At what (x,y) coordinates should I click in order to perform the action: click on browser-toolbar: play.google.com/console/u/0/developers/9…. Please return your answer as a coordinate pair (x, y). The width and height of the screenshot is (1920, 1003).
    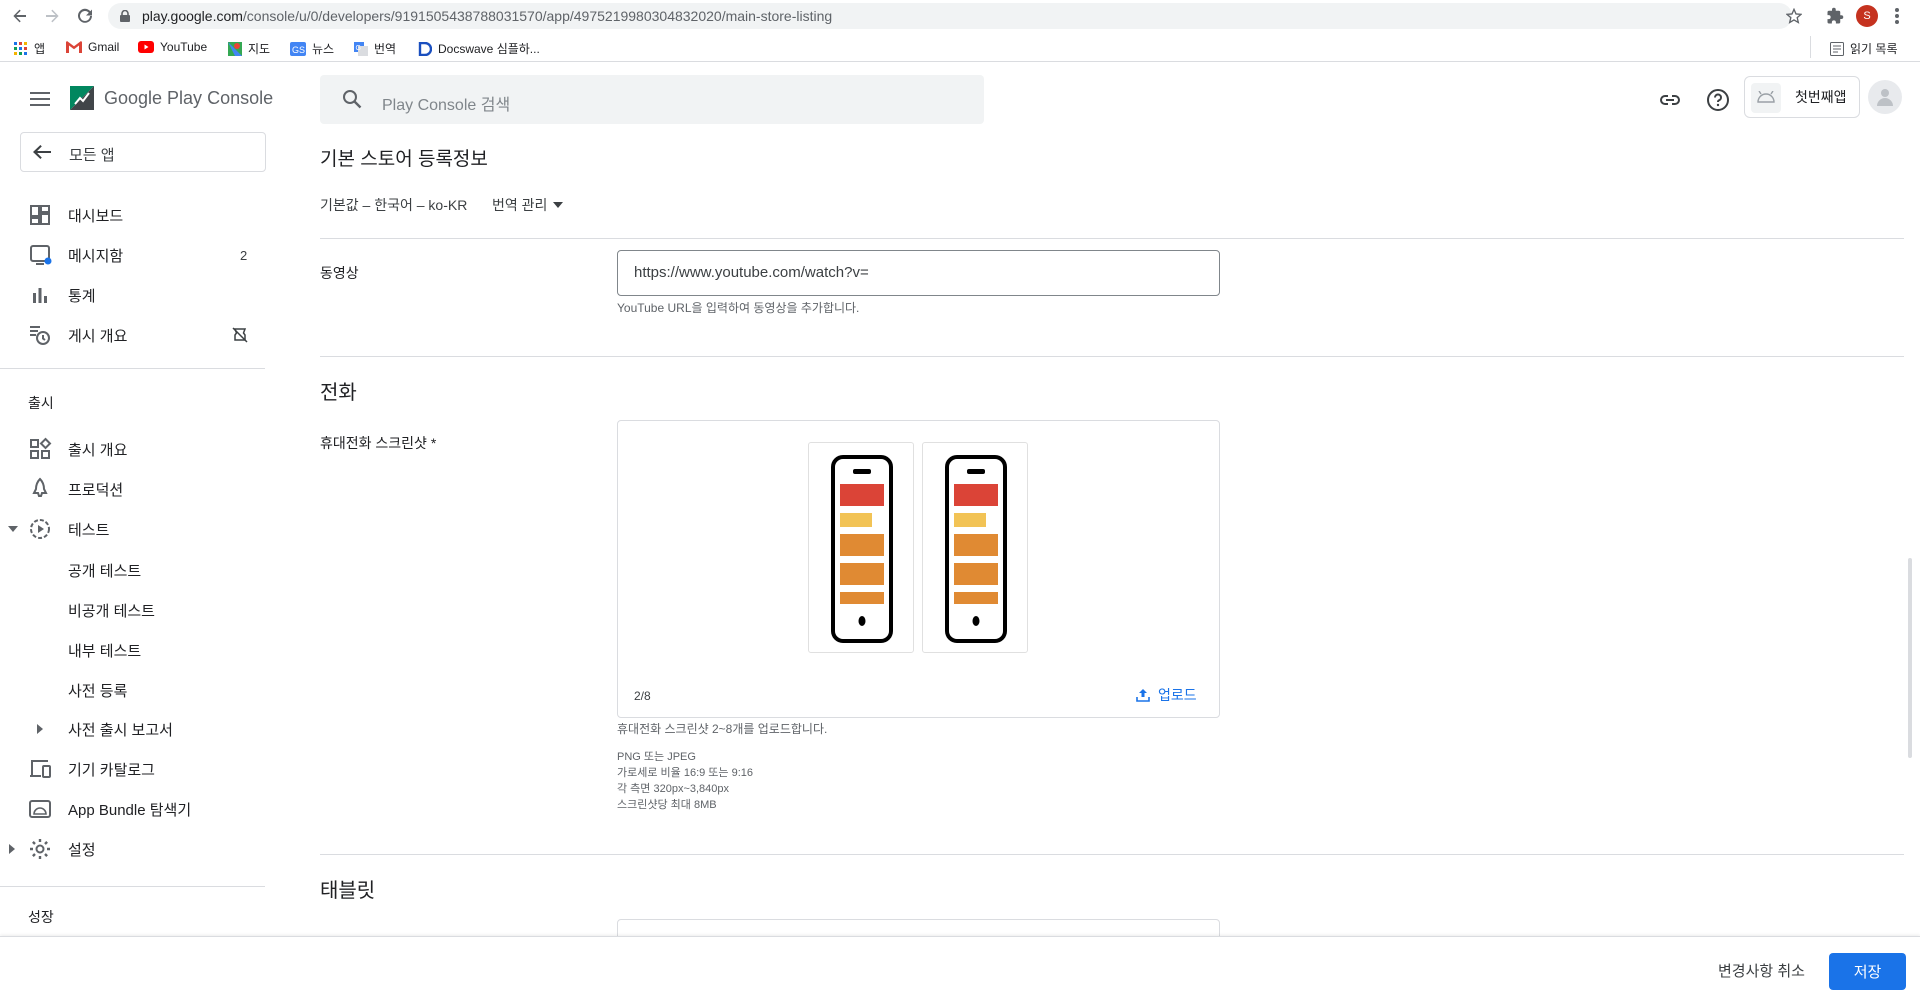
    Looking at the image, I should click on (960, 16).